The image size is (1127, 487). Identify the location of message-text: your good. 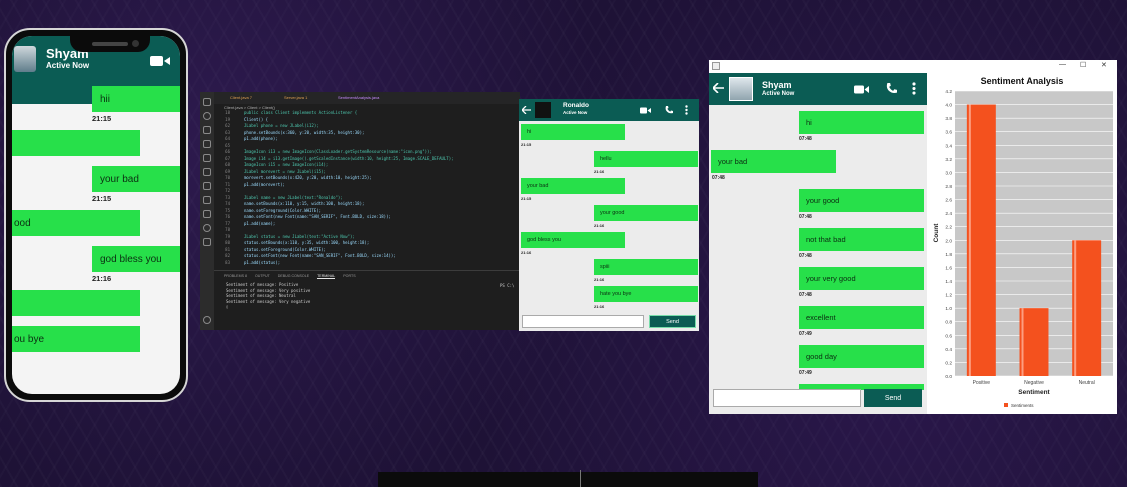
(823, 200).